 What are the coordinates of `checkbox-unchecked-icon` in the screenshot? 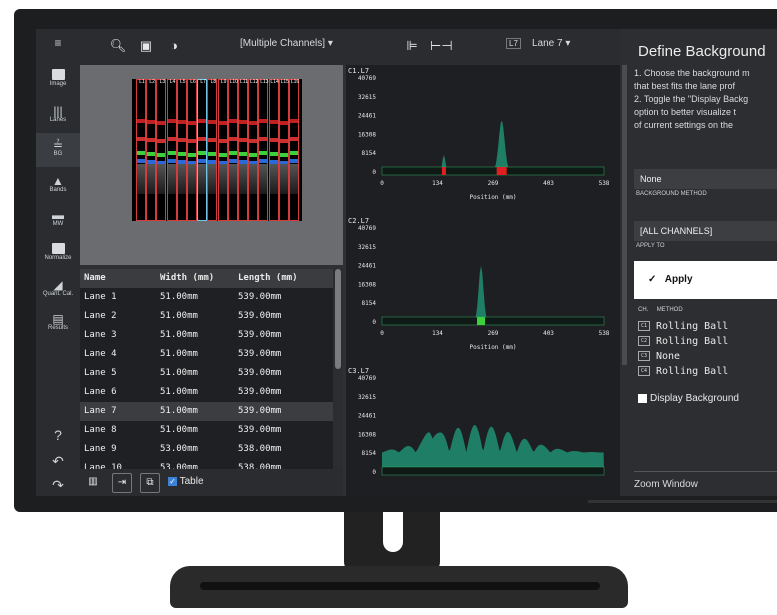 It's located at (642, 398).